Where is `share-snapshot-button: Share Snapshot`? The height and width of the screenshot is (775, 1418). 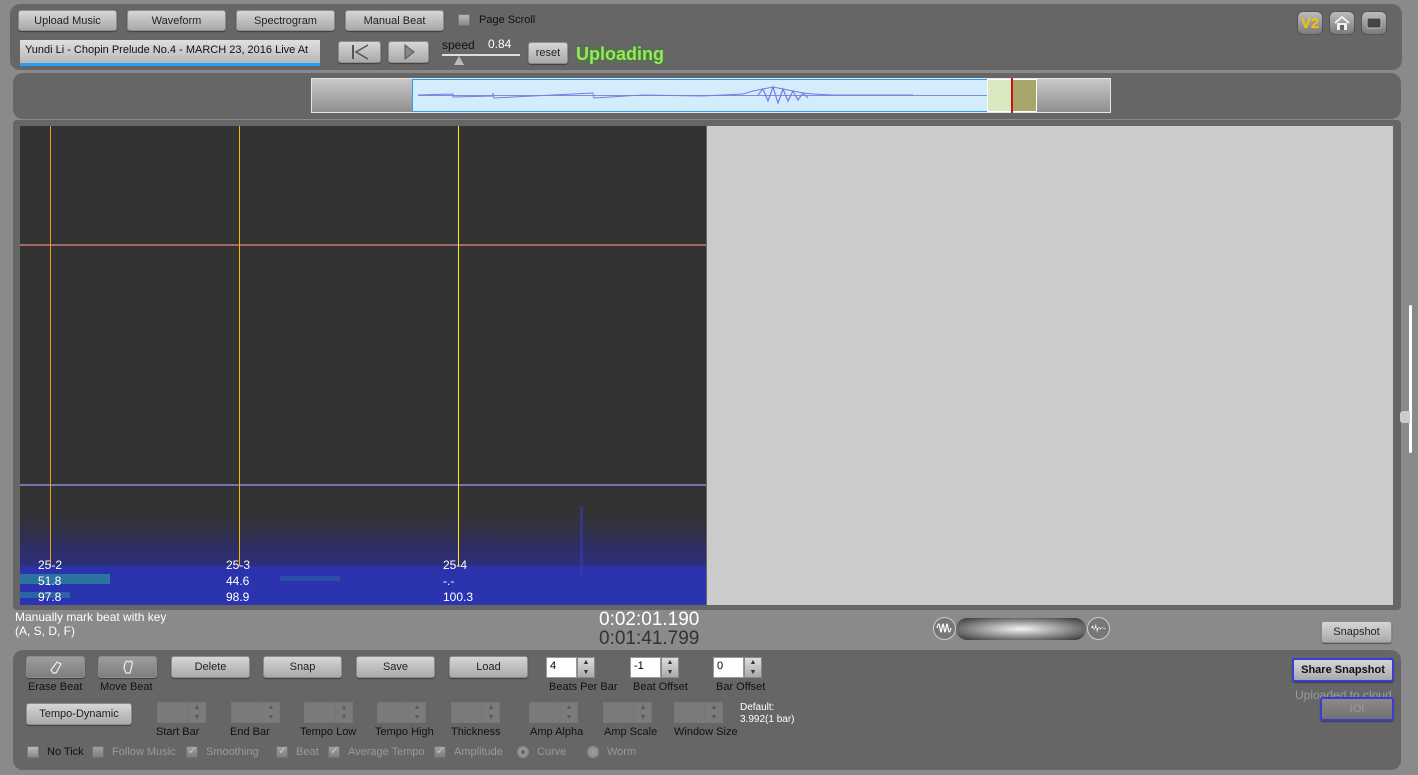
share-snapshot-button: Share Snapshot is located at coordinates (1343, 670).